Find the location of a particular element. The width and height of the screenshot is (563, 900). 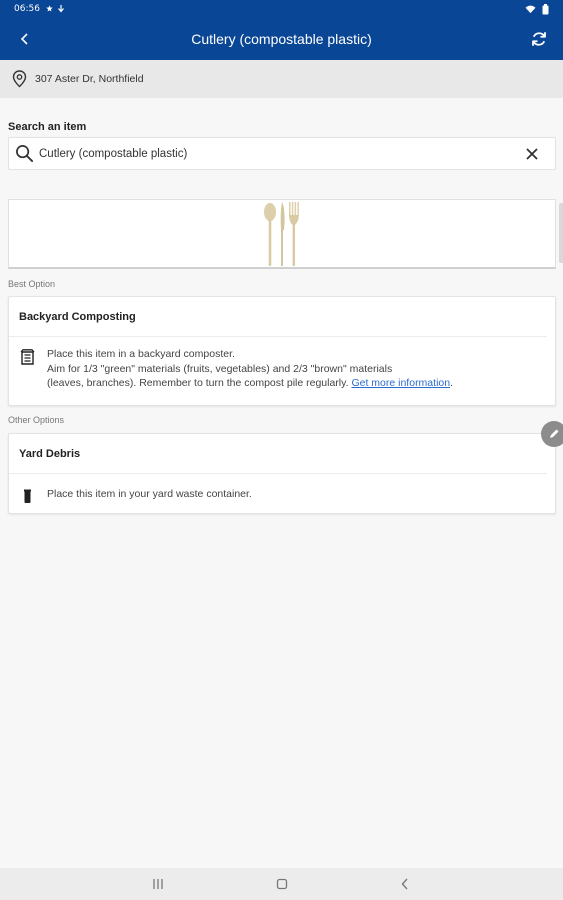

recents-icon is located at coordinates (158, 884).